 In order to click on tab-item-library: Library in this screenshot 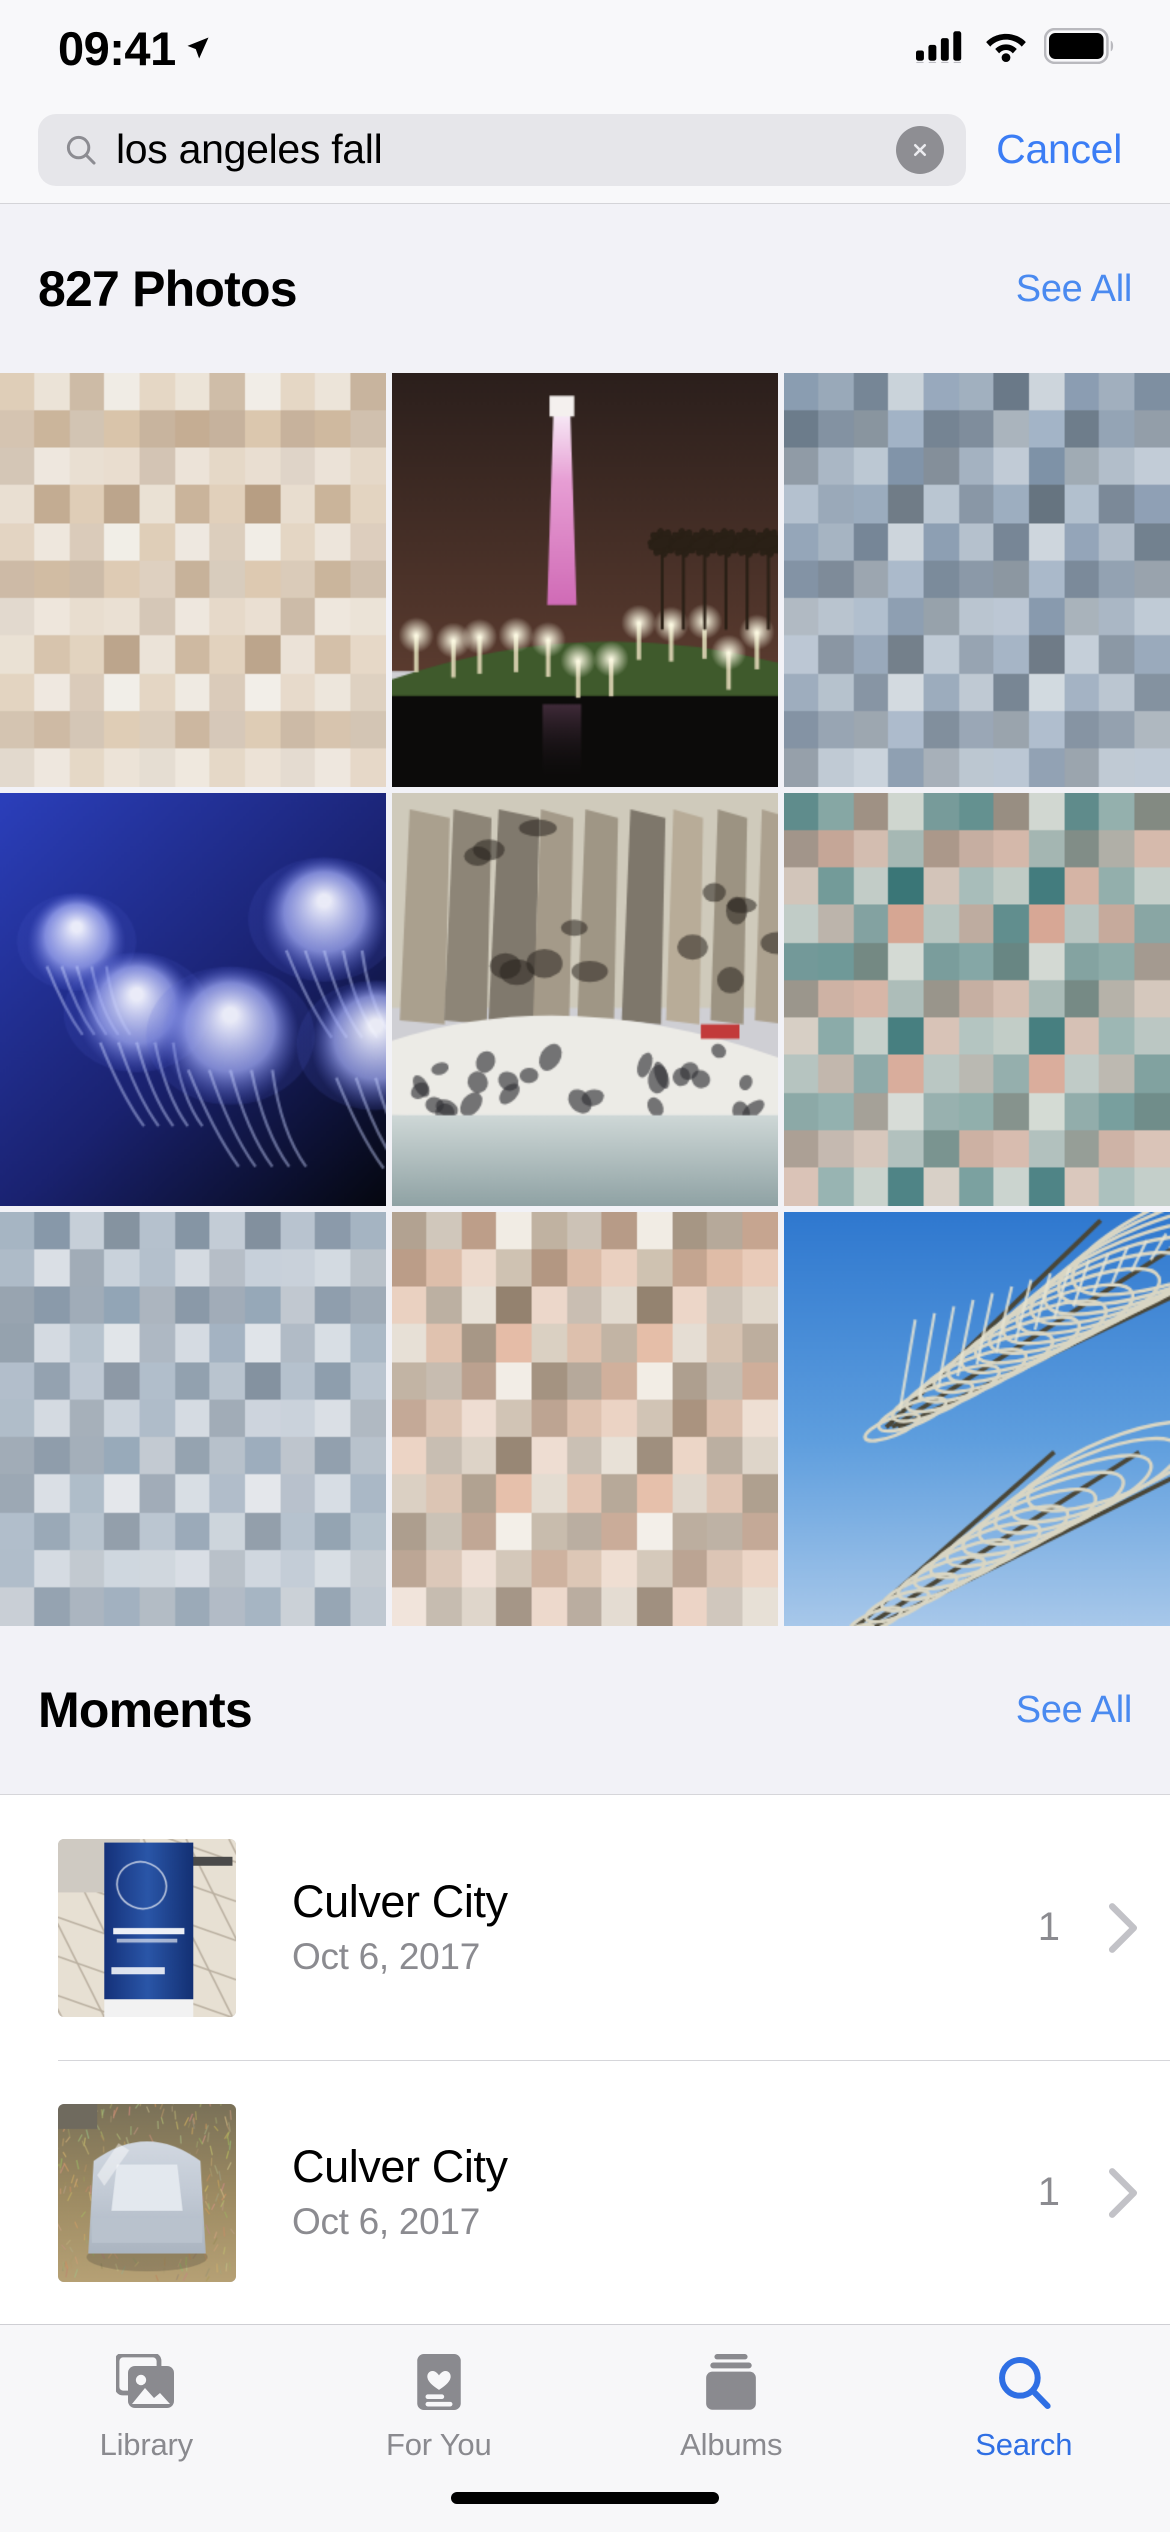, I will do `click(146, 2407)`.